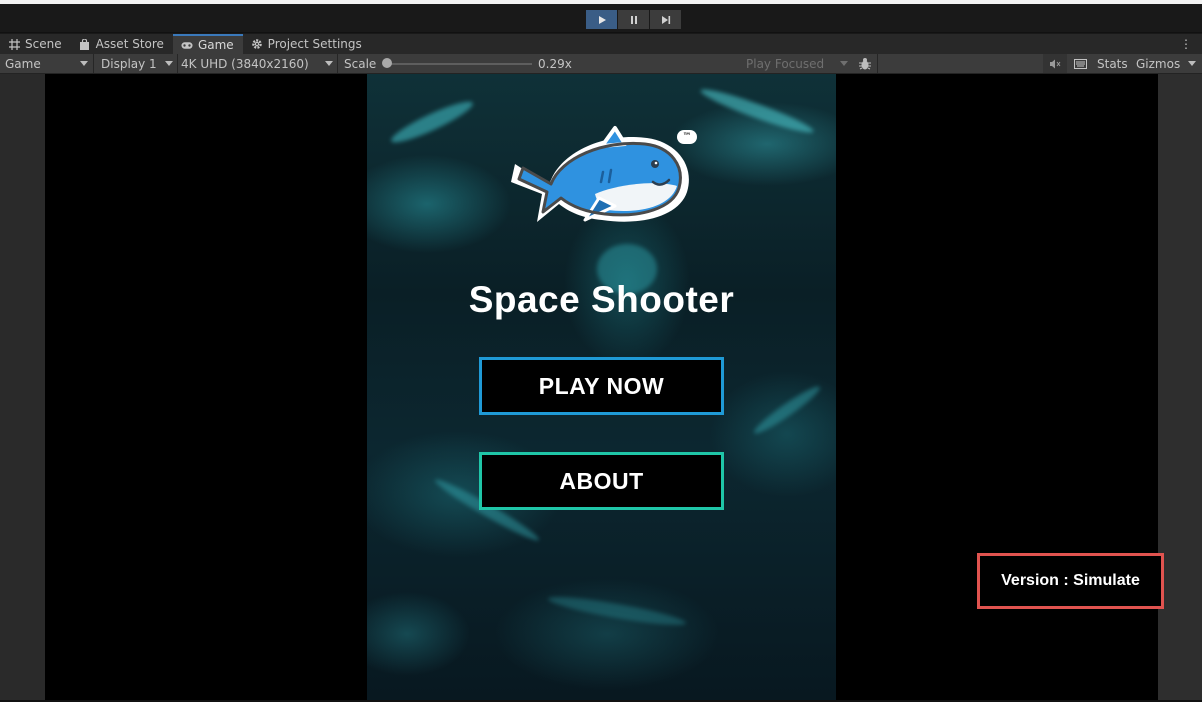 This screenshot has height=702, width=1202. I want to click on view-mode-dropdown: Game, so click(47, 63).